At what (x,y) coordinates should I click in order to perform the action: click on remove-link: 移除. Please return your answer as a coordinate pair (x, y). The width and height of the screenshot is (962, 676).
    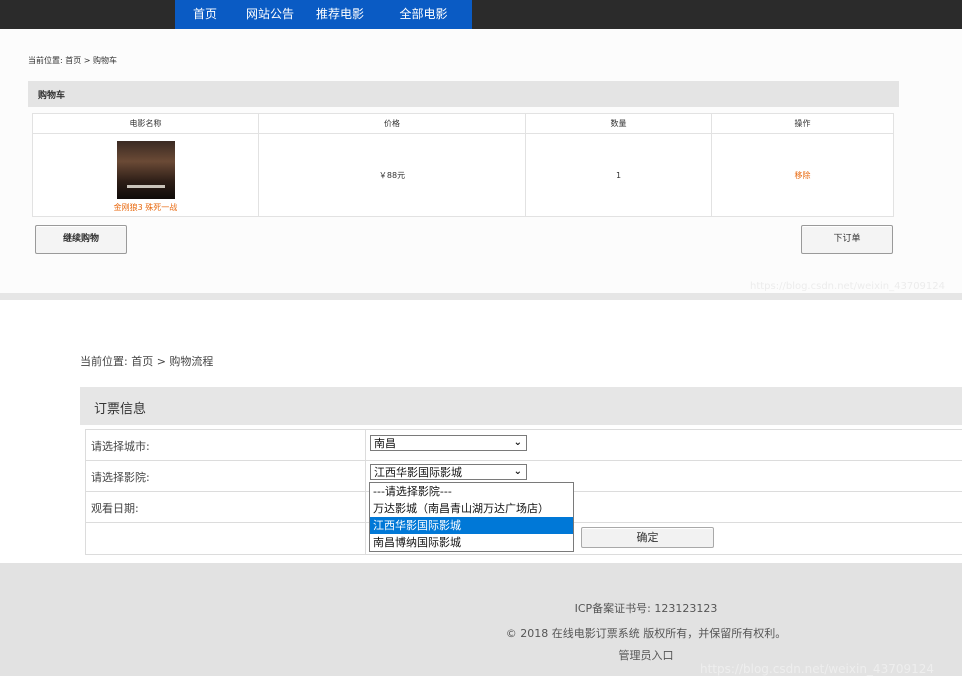
    Looking at the image, I should click on (803, 175).